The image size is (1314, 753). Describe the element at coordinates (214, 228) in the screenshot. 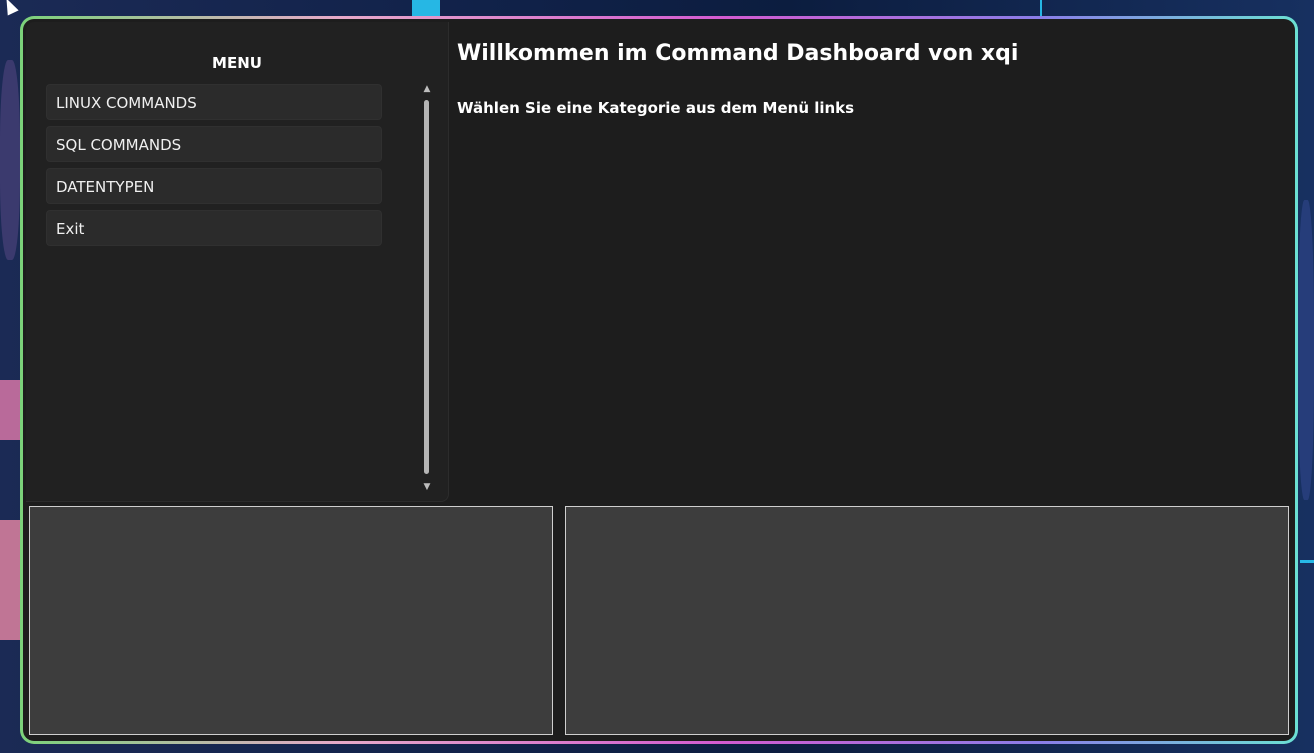

I see `menu-item-exit: Exit` at that location.